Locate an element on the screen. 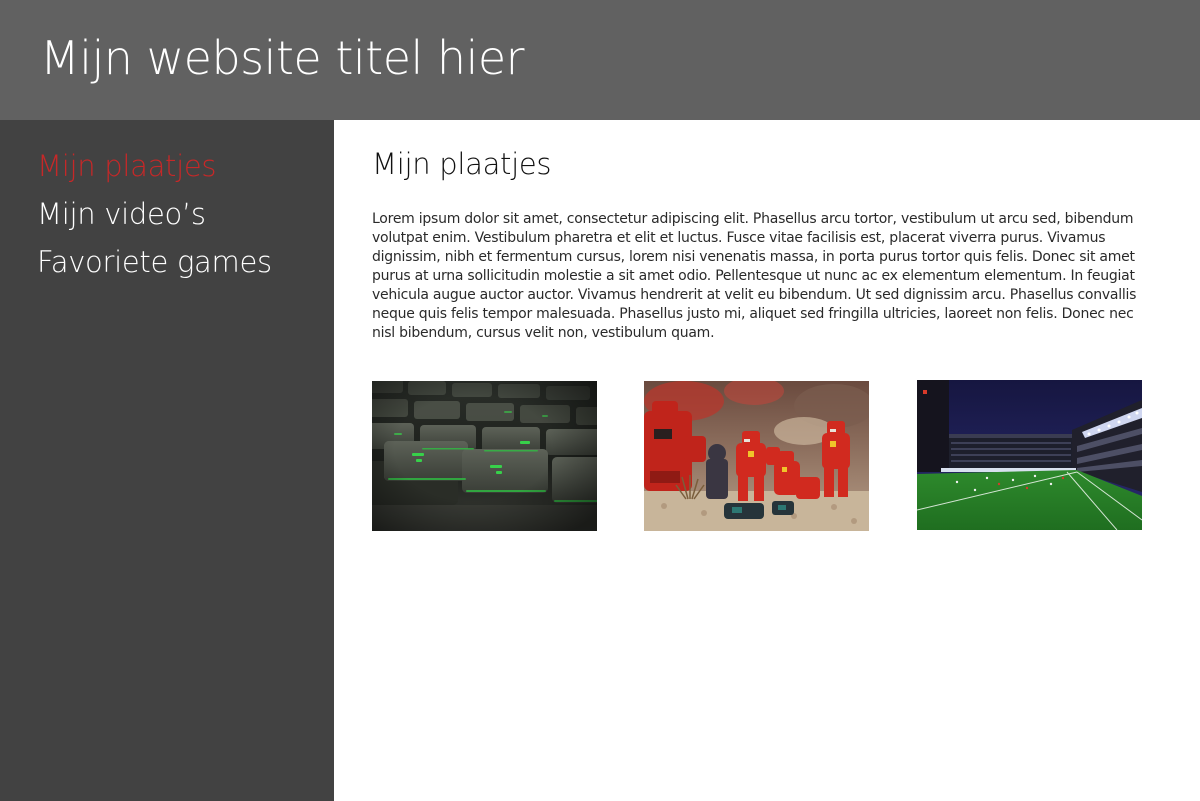 The width and height of the screenshot is (1200, 801). sidebar-item-mijn-plaatjes: Mijn plaatjes is located at coordinates (154, 166).